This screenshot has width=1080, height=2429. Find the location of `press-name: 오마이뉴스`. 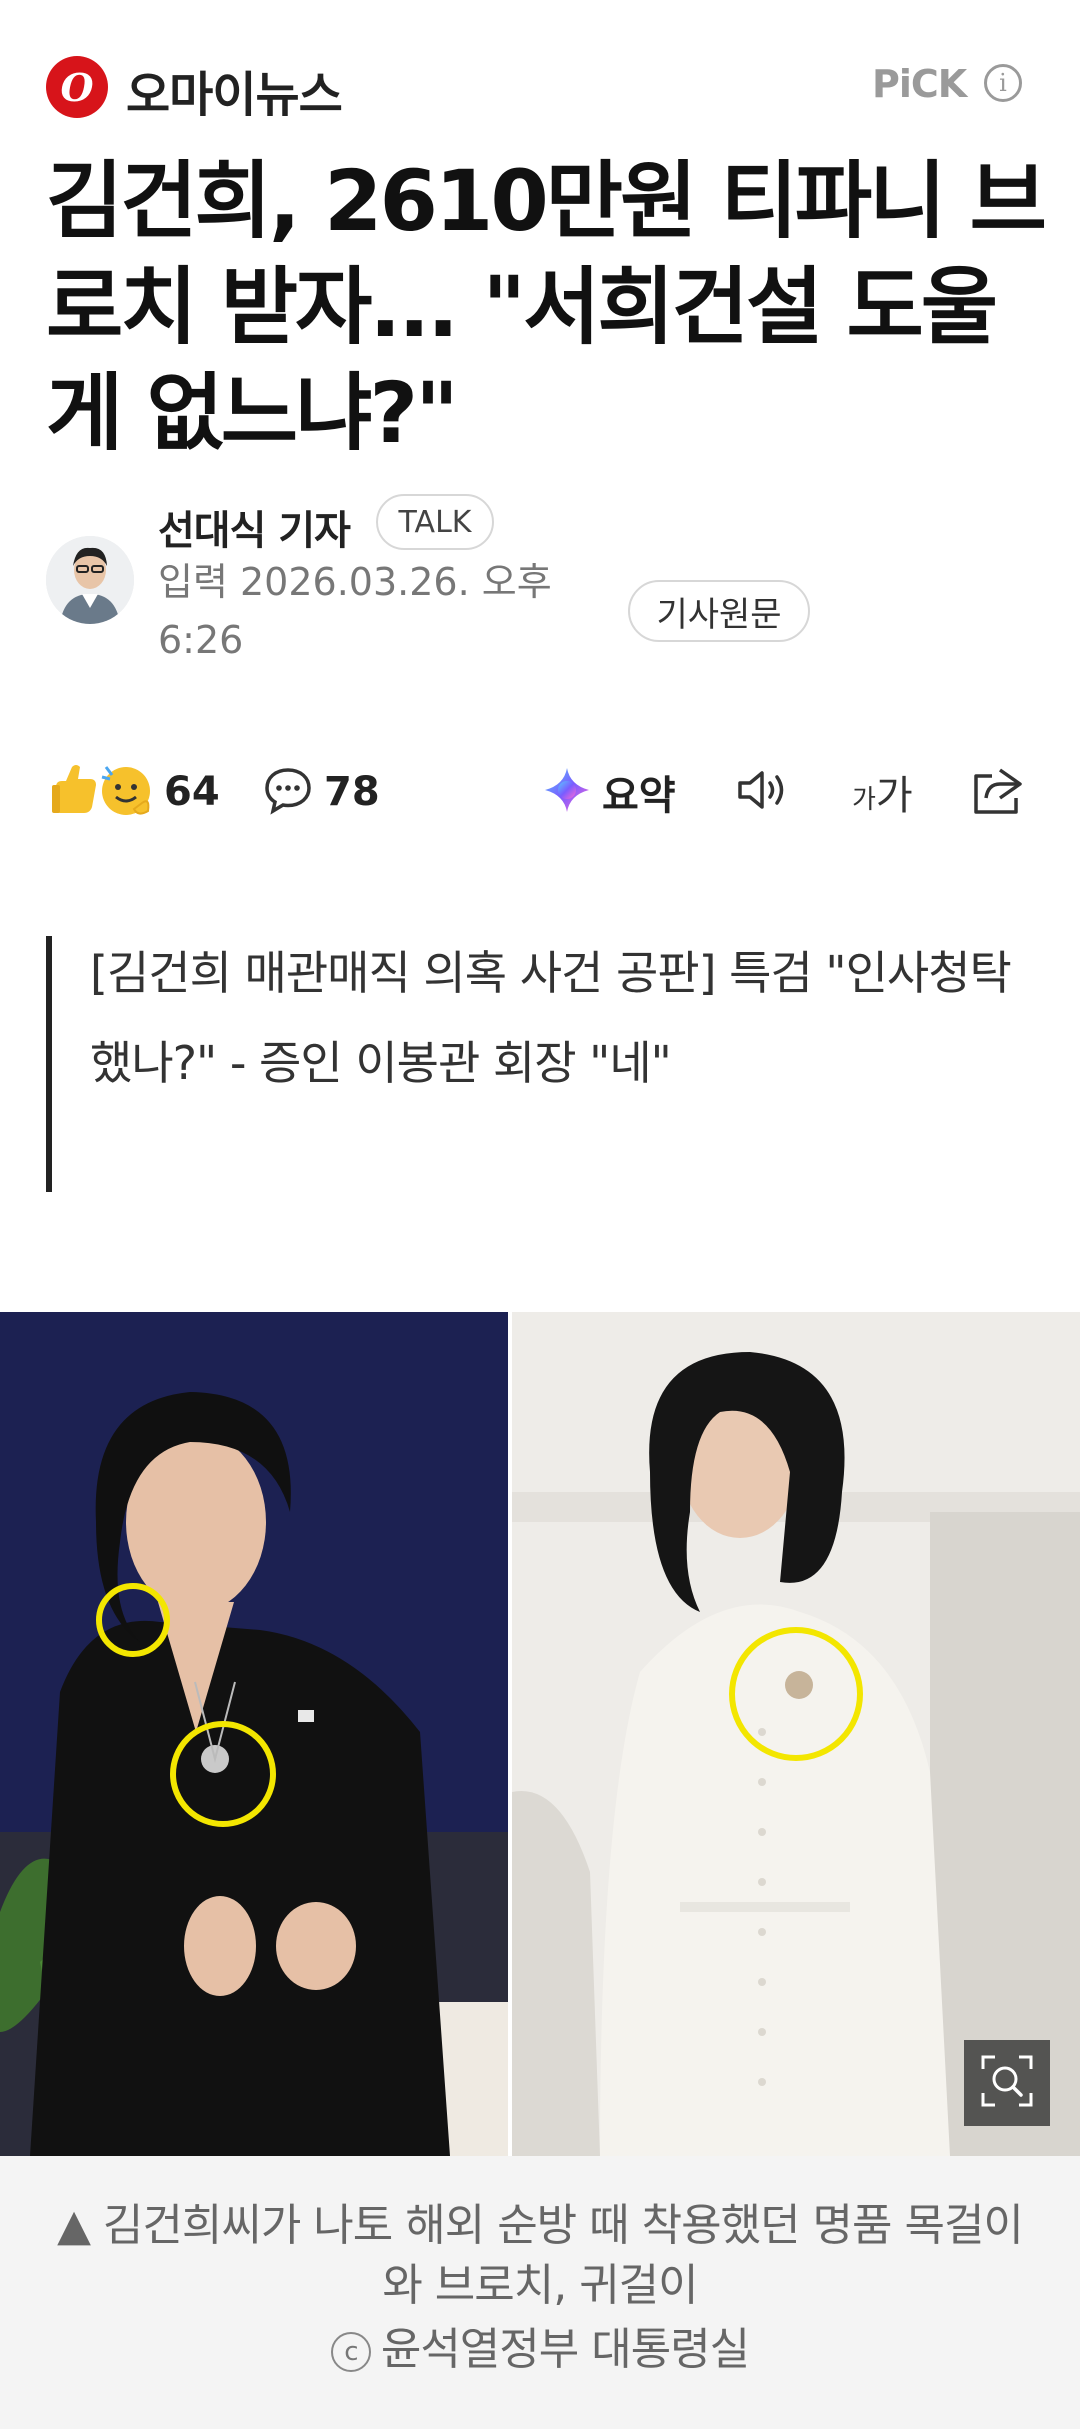

press-name: 오마이뉴스 is located at coordinates (234, 90).